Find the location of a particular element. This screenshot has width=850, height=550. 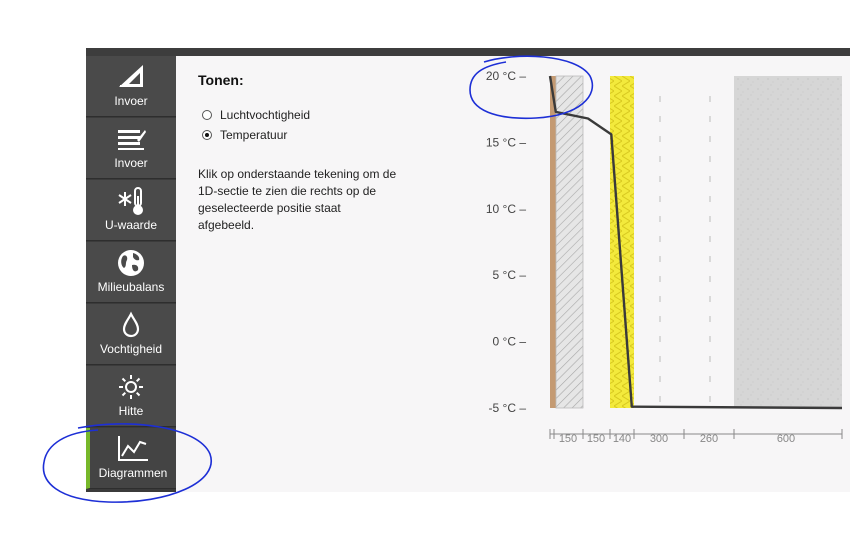

x-thickness-label: 140 is located at coordinates (622, 439).